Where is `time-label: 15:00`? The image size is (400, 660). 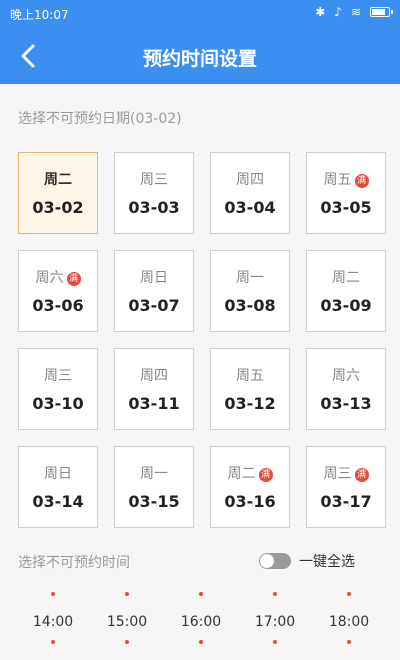 time-label: 15:00 is located at coordinates (127, 622).